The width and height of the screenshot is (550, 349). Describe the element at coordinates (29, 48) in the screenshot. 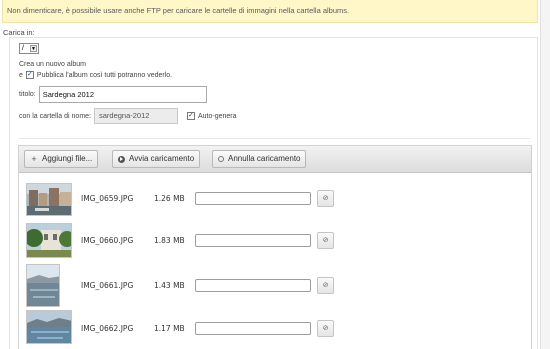

I see `folder-select: / ▼` at that location.